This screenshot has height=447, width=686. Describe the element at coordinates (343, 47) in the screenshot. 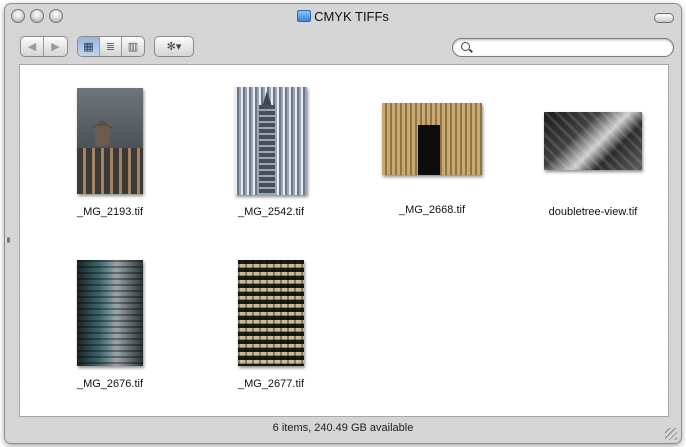

I see `toolbar: ◀ ▶ ▦ ≣ ▥ ✻▾` at that location.